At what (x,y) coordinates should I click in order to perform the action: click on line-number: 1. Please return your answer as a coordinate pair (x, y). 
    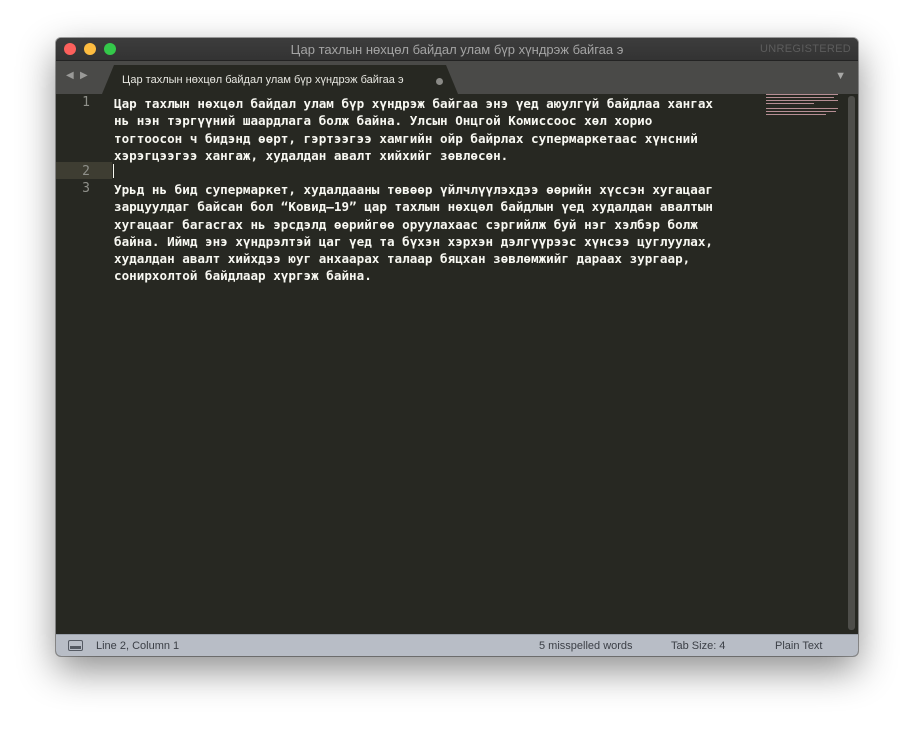
    Looking at the image, I should click on (86, 102).